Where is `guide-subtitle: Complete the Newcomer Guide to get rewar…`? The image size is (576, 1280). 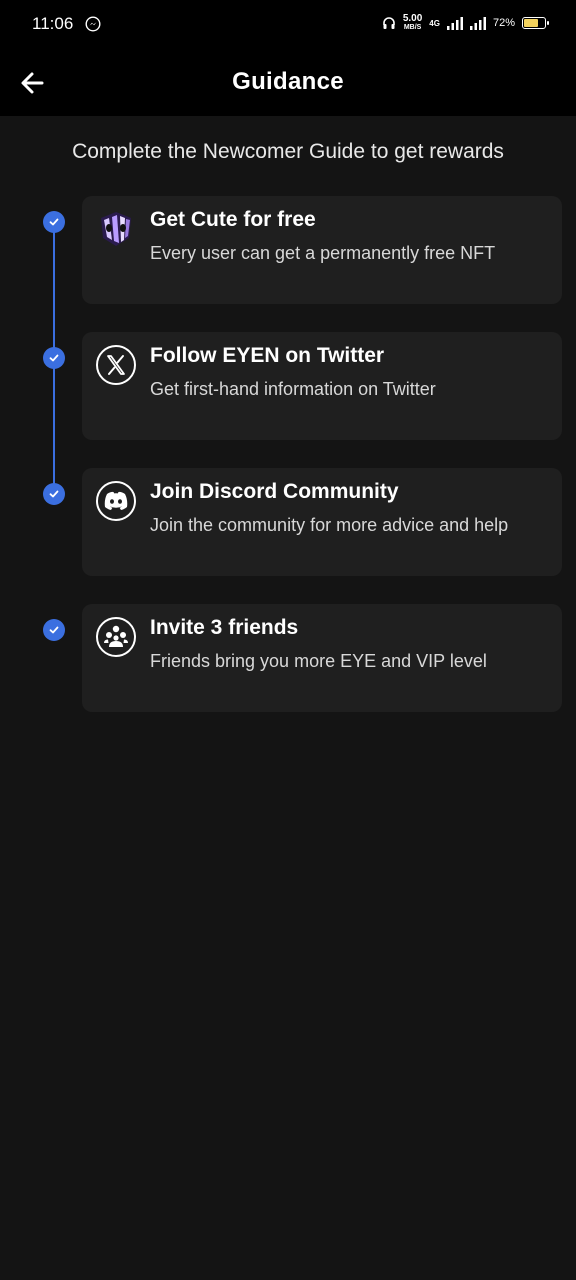 guide-subtitle: Complete the Newcomer Guide to get rewar… is located at coordinates (288, 151).